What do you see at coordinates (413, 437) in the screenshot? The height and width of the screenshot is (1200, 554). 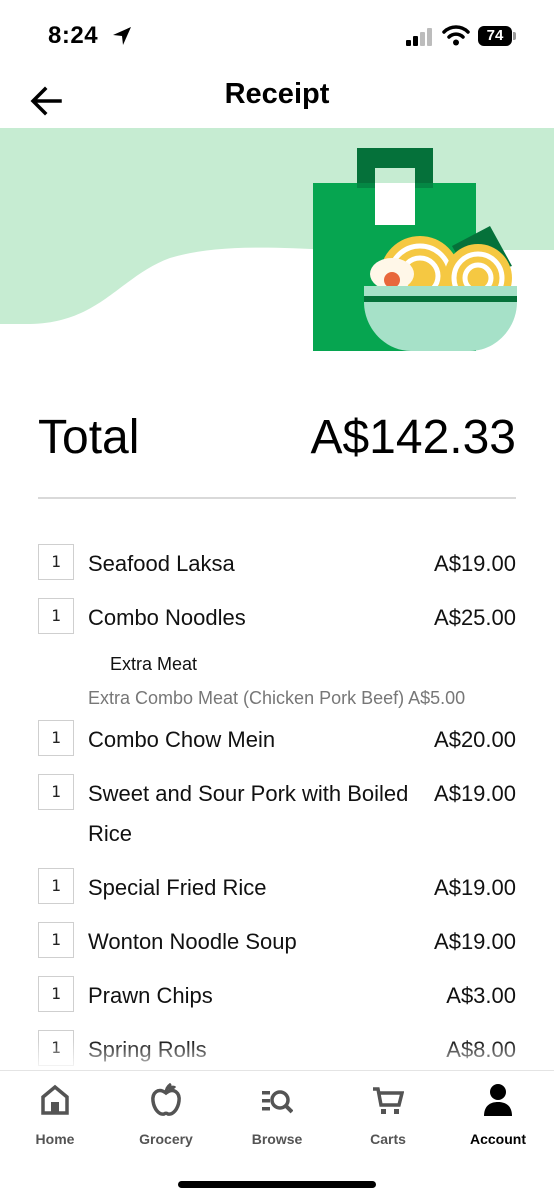 I see `total-amount: A$142.33` at bounding box center [413, 437].